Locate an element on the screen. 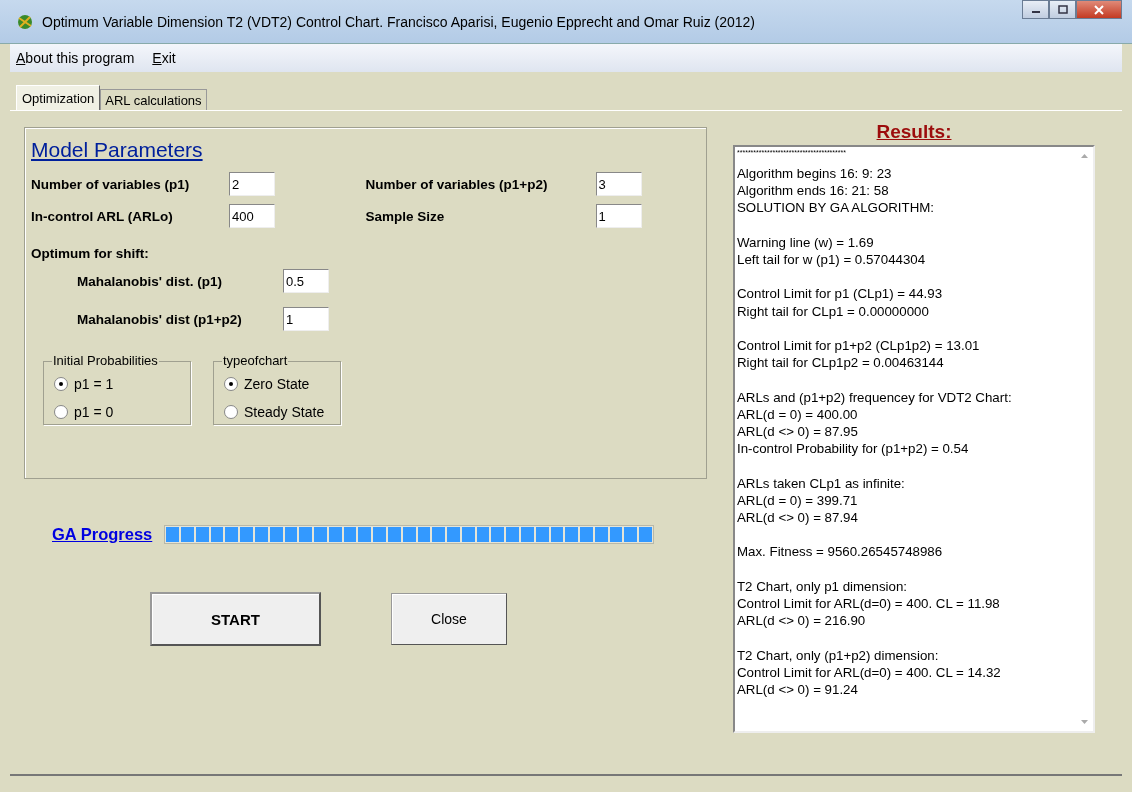 The height and width of the screenshot is (792, 1132). result-line: Control Limit for p1 (CLp1) = 44.93 is located at coordinates (840, 294).